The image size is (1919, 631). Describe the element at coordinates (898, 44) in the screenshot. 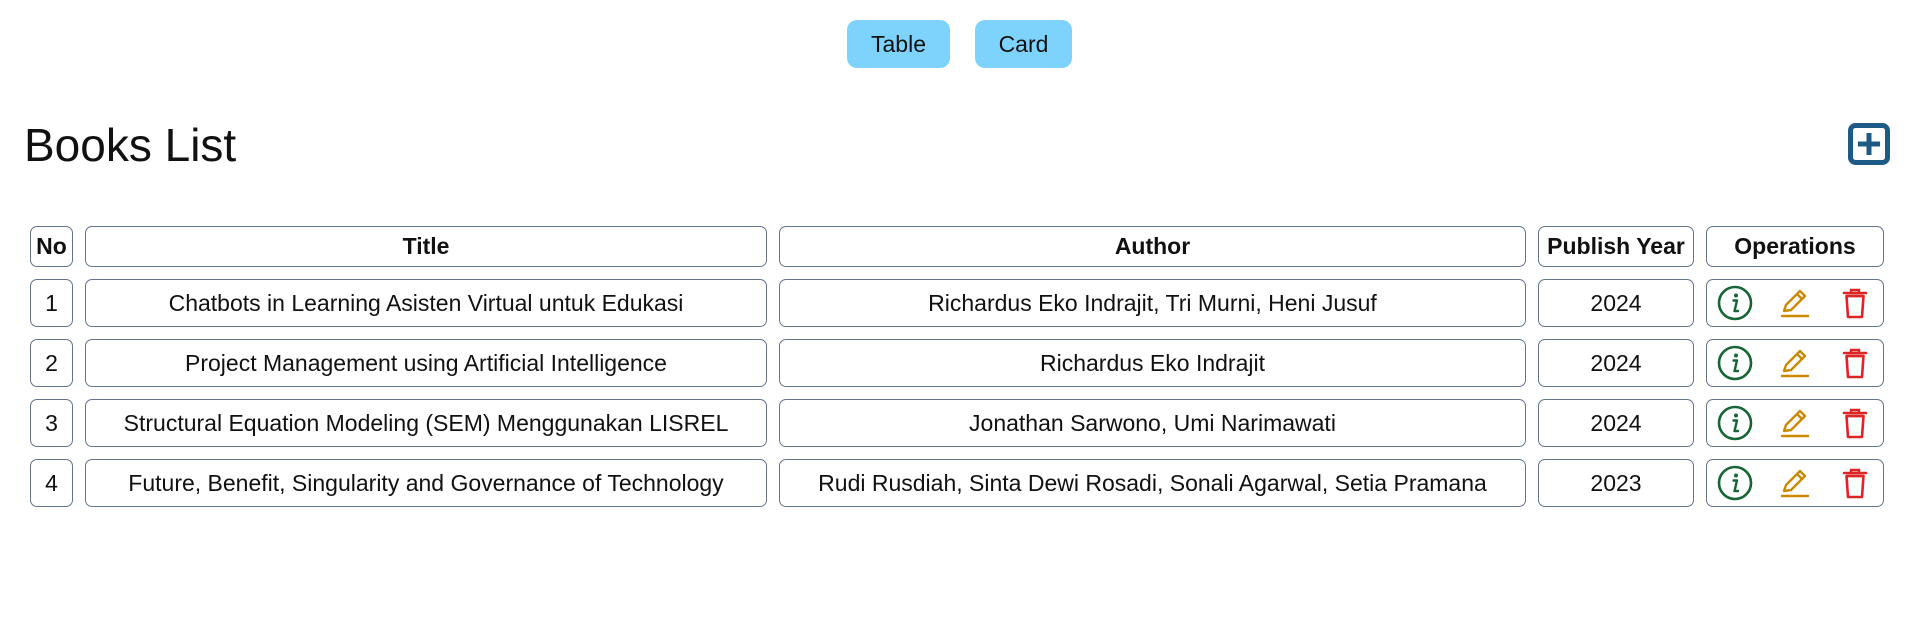

I see `table-view-button: Table` at that location.